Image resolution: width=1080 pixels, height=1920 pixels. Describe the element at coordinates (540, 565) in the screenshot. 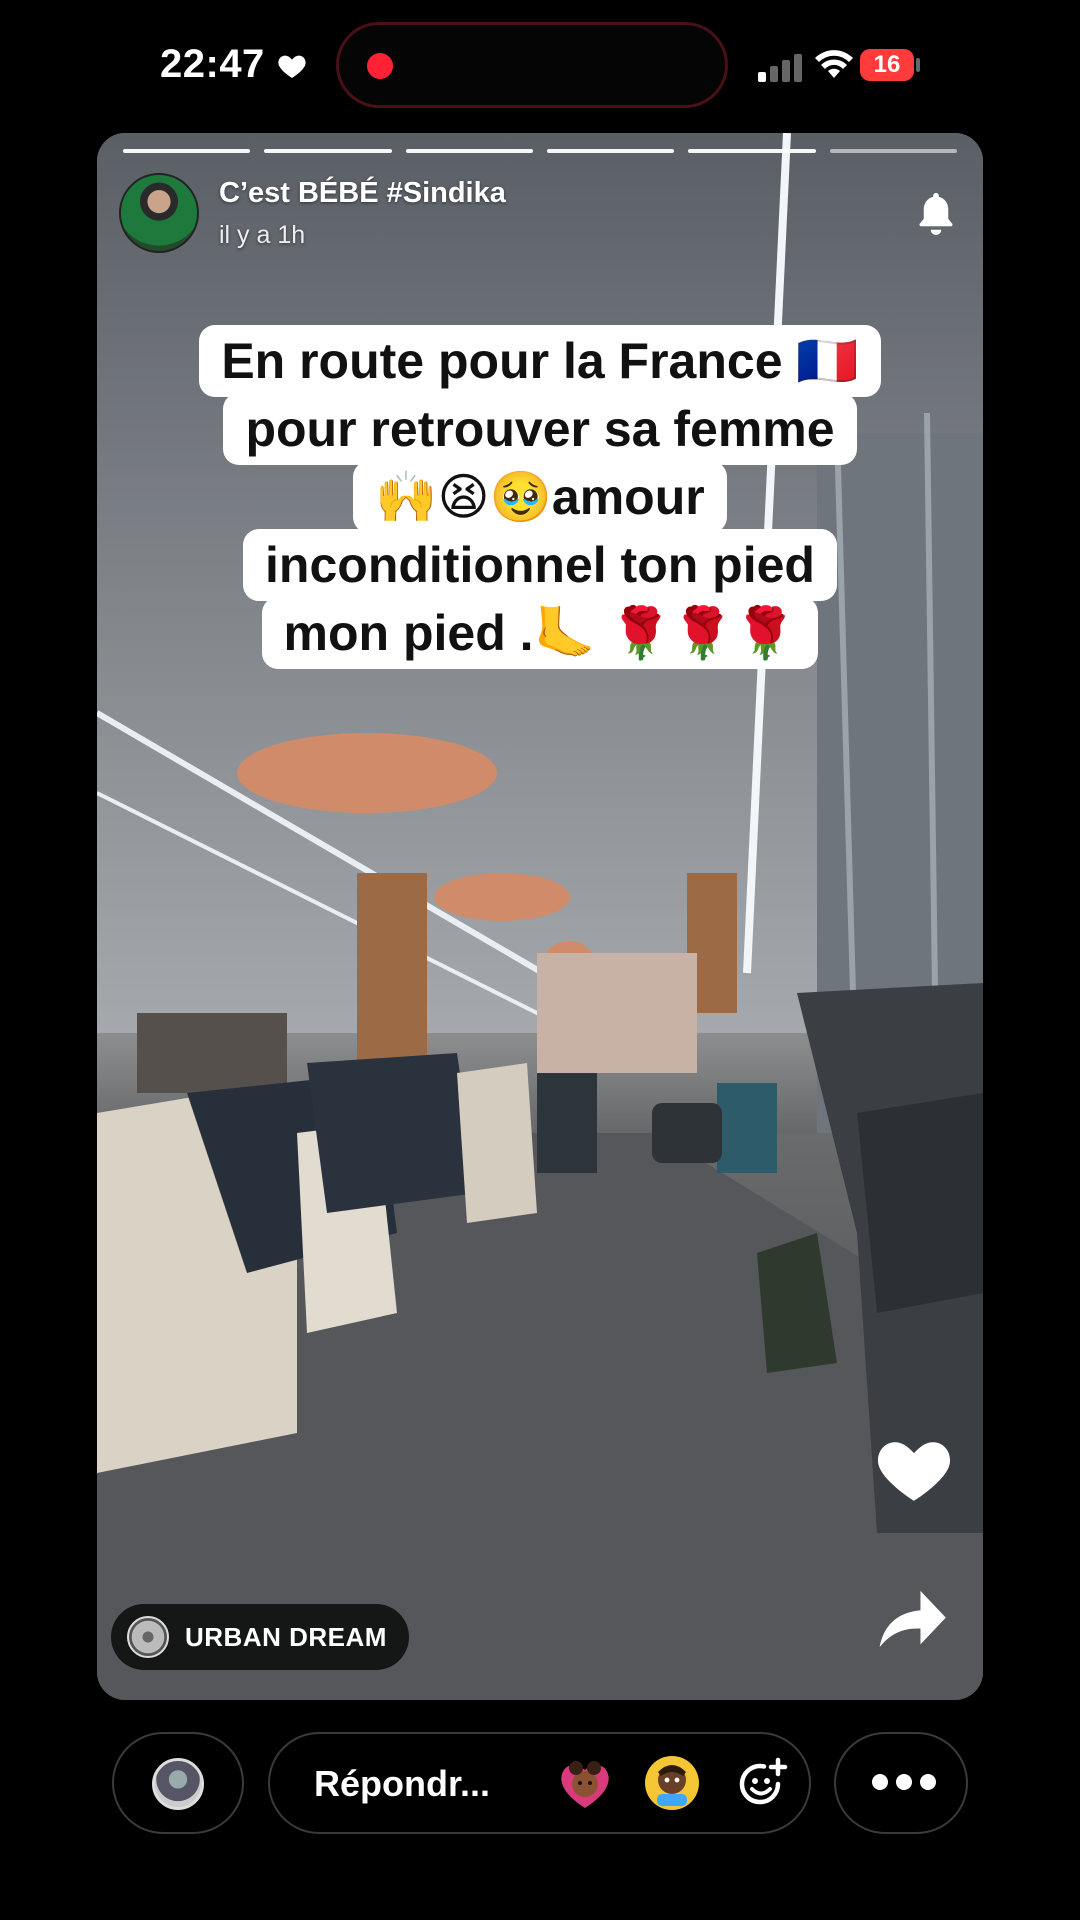

I see `caption-line: inconditionnel ton pied` at that location.